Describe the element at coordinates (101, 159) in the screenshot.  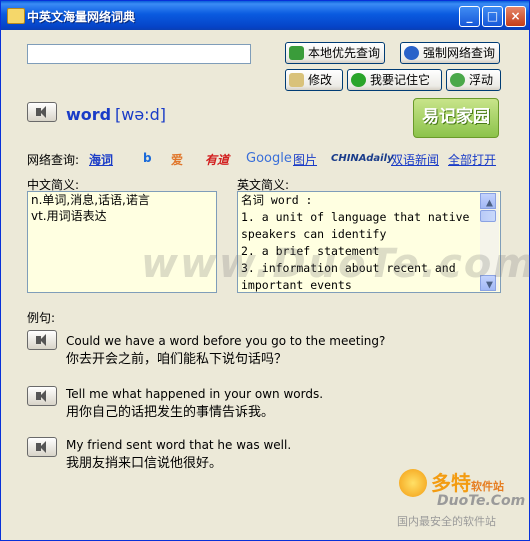
I see `haici-link: 海词` at that location.